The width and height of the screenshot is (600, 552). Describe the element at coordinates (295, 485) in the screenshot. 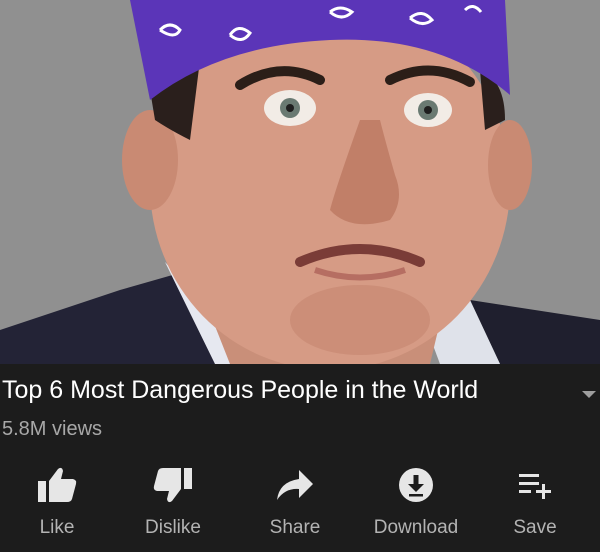

I see `share-arrow-icon` at that location.